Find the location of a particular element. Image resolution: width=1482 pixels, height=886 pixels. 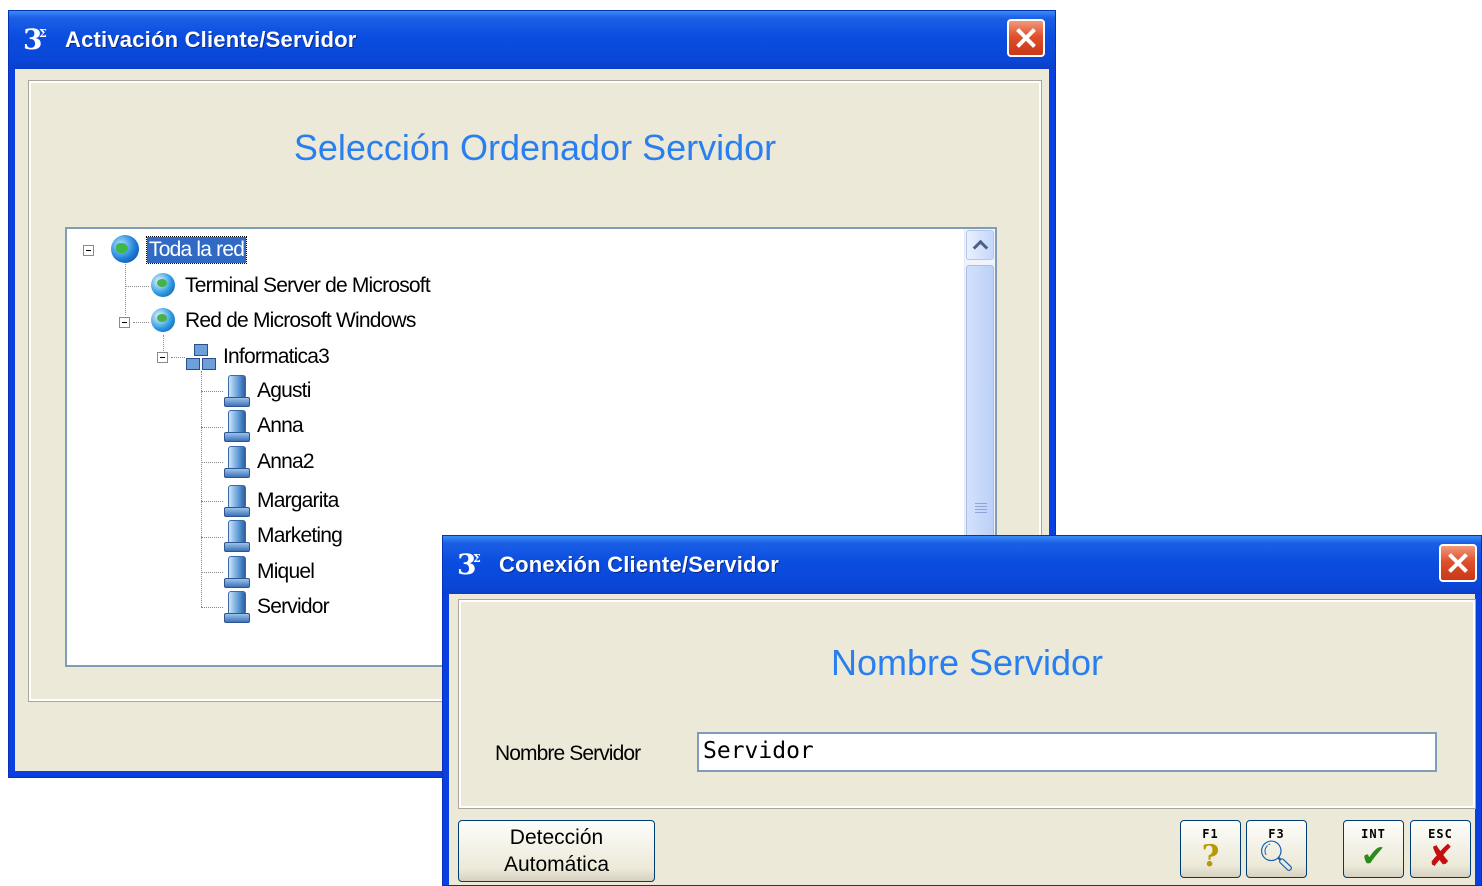

tree-item-computer: Anna is located at coordinates (264, 426).